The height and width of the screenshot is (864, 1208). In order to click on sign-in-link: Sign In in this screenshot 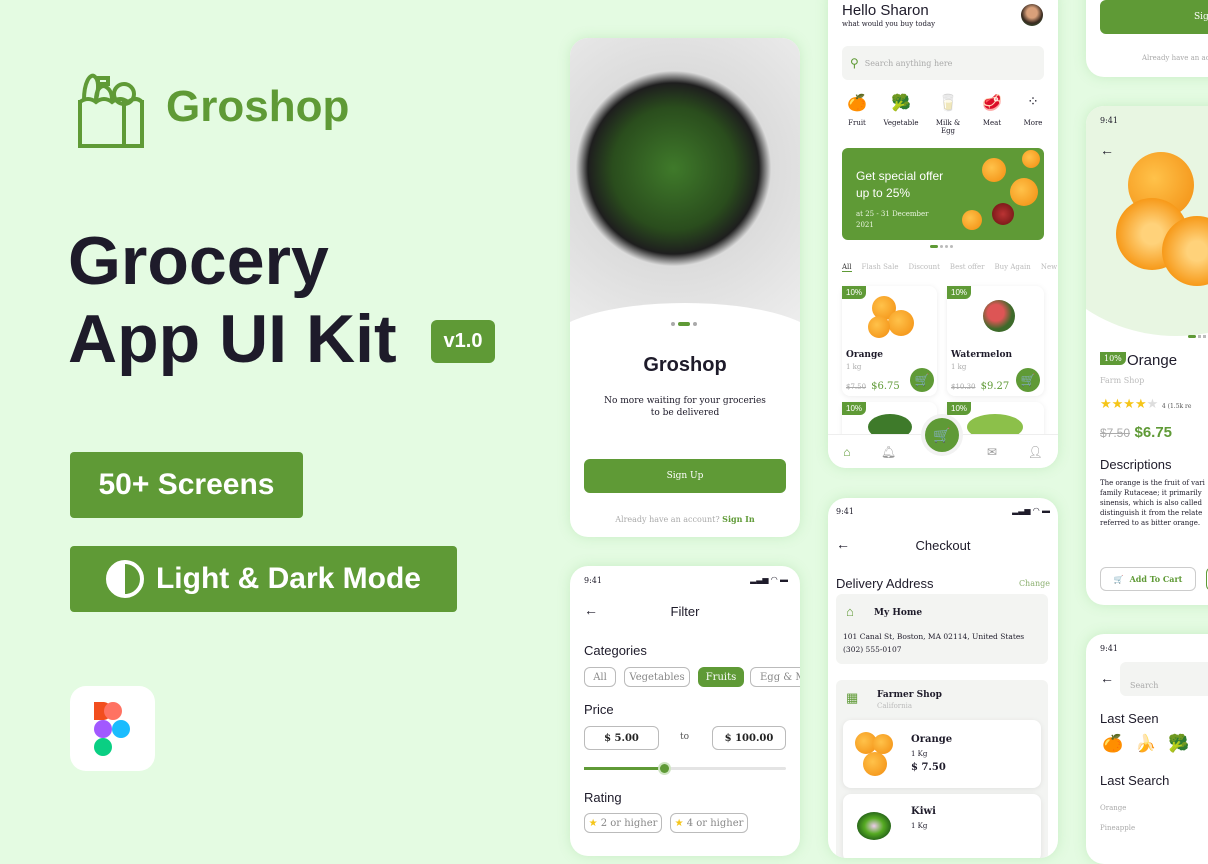, I will do `click(738, 519)`.